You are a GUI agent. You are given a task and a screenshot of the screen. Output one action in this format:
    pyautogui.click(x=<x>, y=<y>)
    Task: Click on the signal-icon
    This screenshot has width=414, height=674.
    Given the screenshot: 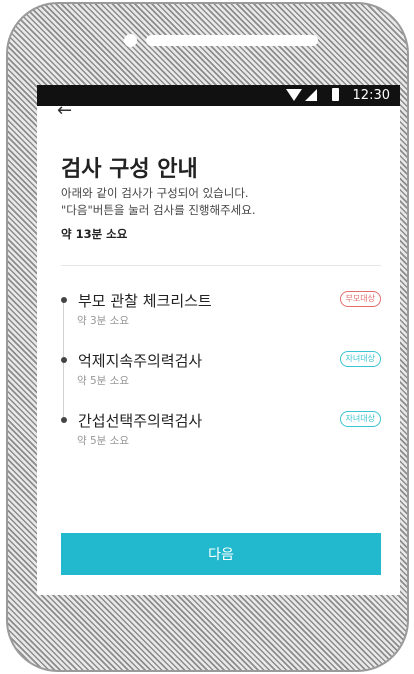 What is the action you would take?
    pyautogui.click(x=311, y=95)
    